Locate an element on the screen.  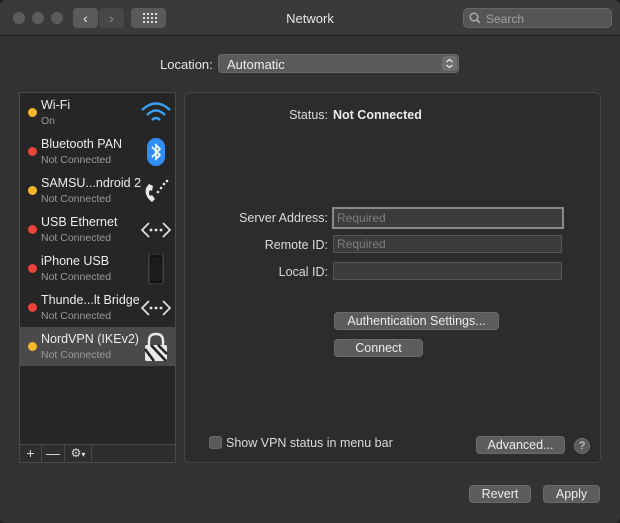
service-item-thunderbolt-bridge: Thunde...lt Bridge Not Connected is located at coordinates (97, 307).